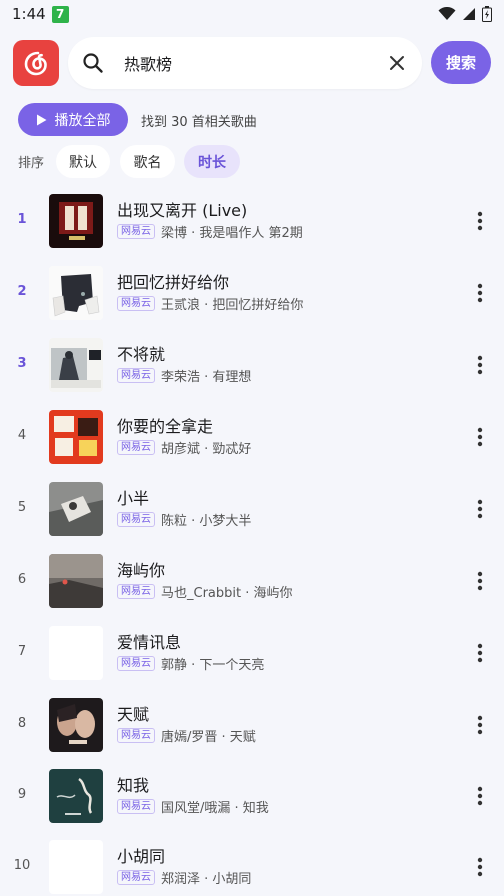 The height and width of the screenshot is (896, 504). What do you see at coordinates (397, 63) in the screenshot?
I see `clear-icon` at bounding box center [397, 63].